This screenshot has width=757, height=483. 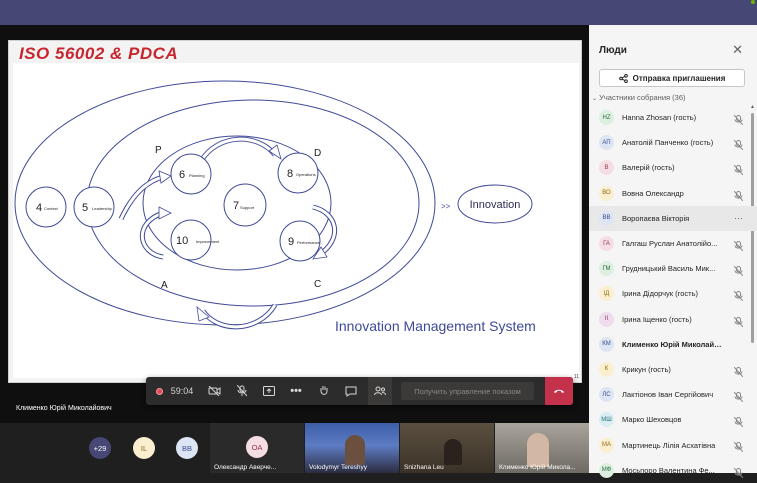 I want to click on svg-text: 10, so click(x=182, y=241).